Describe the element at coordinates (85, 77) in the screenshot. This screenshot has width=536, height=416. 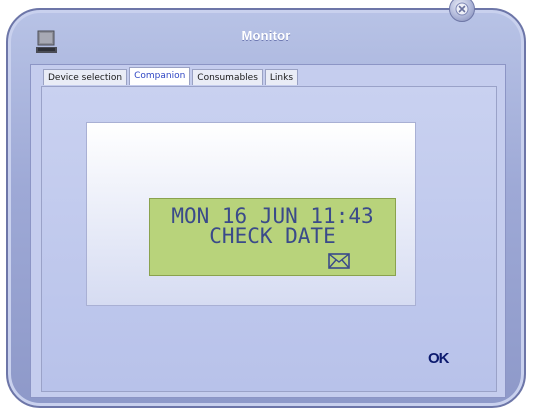
I see `tab-device-selection: Device selection` at that location.